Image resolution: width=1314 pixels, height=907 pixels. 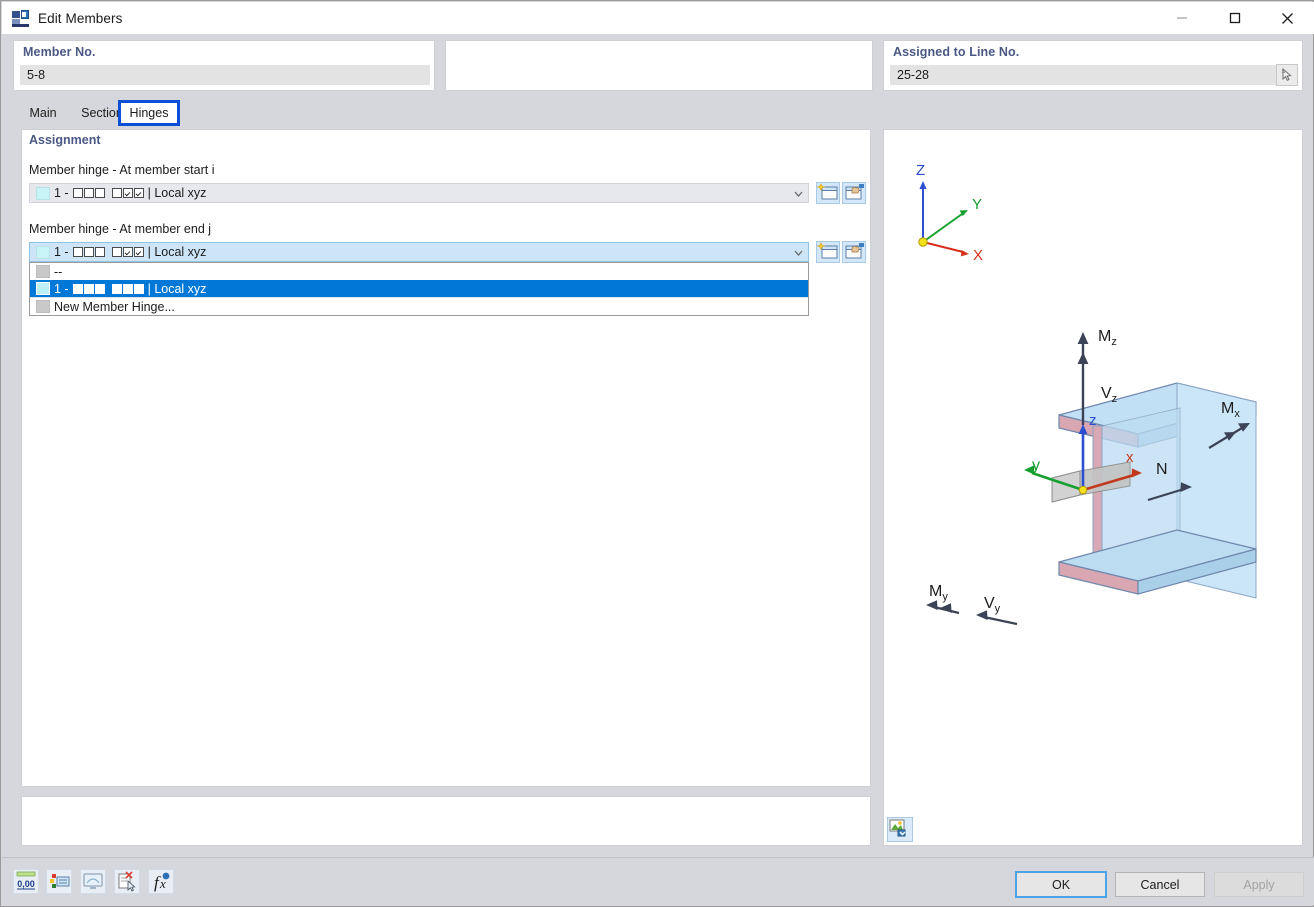 What do you see at coordinates (20, 18) in the screenshot?
I see `member-dialog-icon` at bounding box center [20, 18].